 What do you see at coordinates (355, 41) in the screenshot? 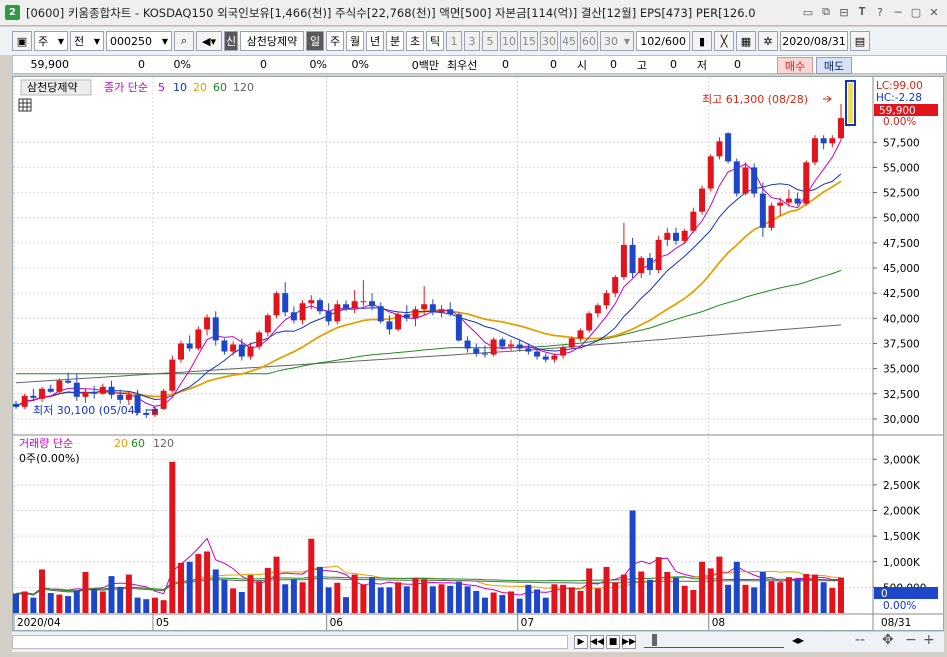
I see `tab-month: 월` at bounding box center [355, 41].